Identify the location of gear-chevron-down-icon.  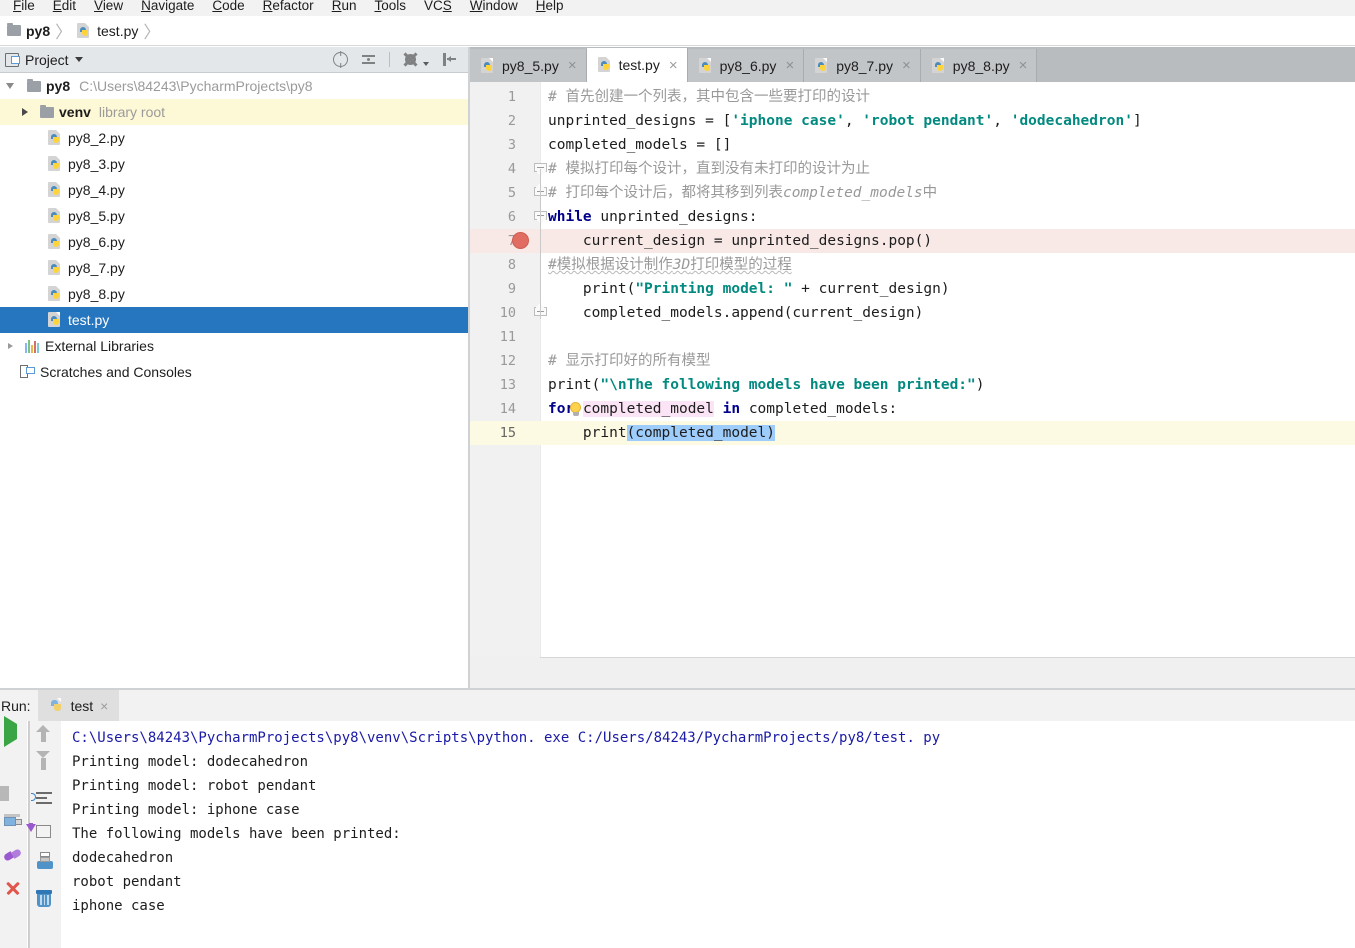
(426, 63).